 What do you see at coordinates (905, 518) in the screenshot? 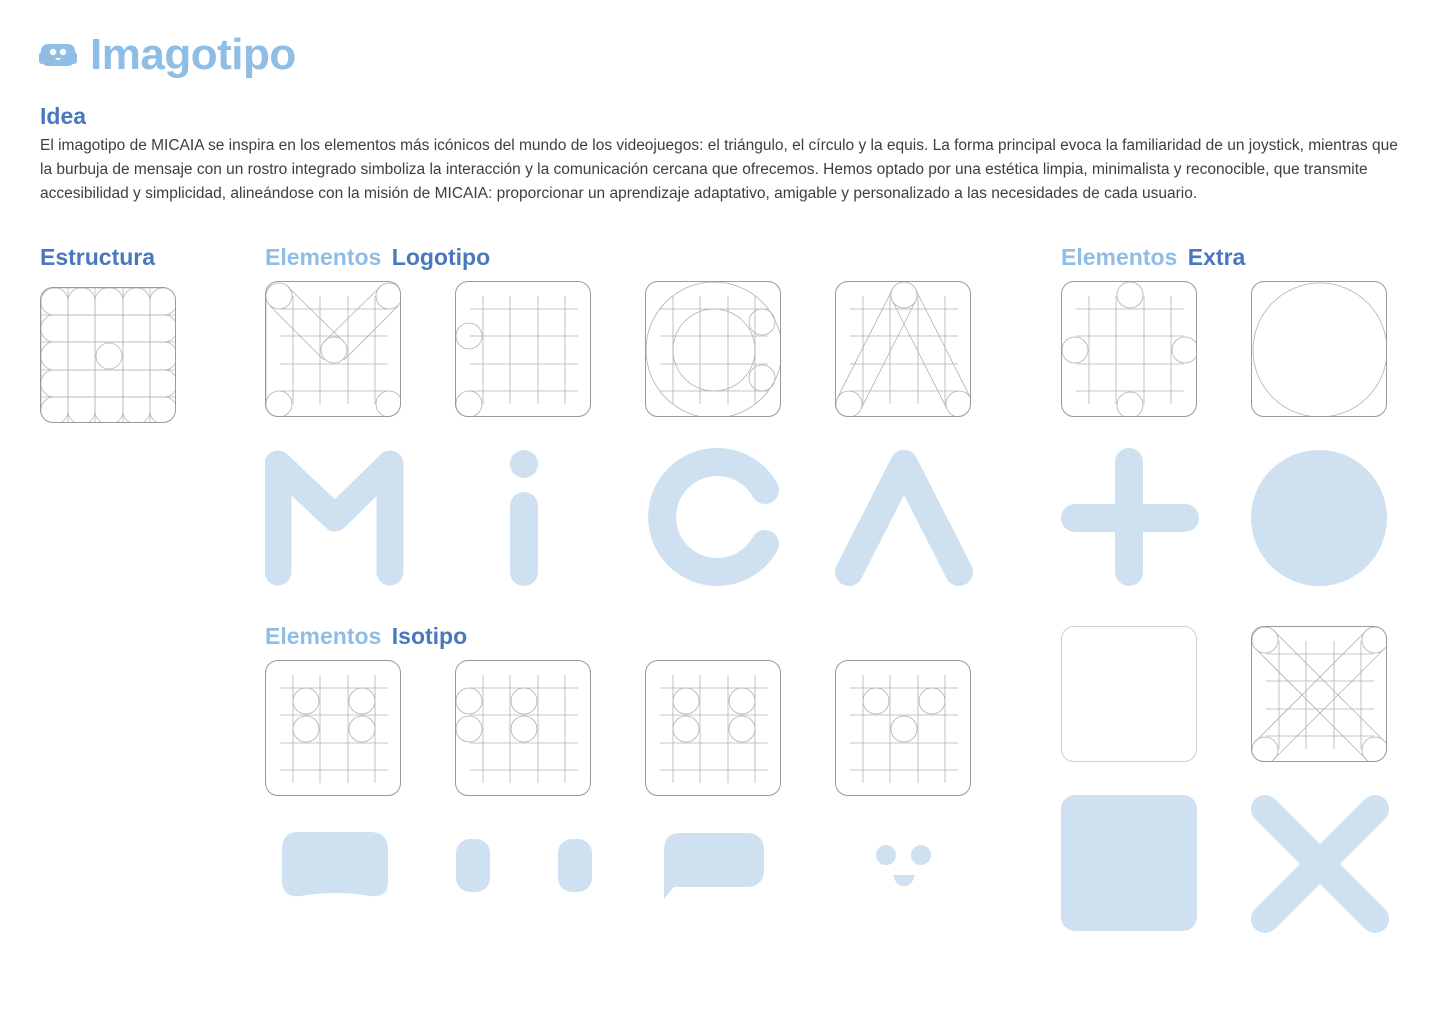
I see `logotipo-glyph-a` at bounding box center [905, 518].